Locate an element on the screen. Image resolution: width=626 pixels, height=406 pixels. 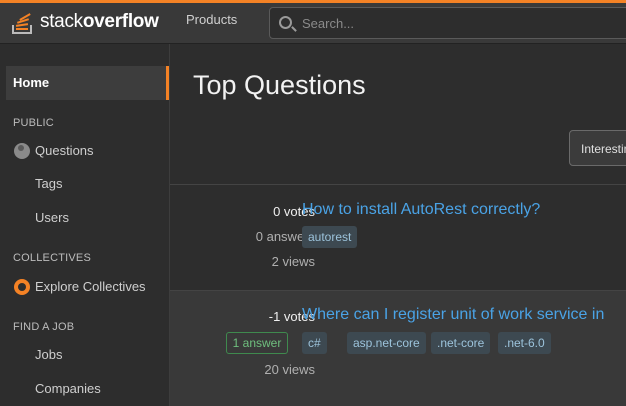
question-title-link: How to install AutoRest correctly? is located at coordinates (421, 210).